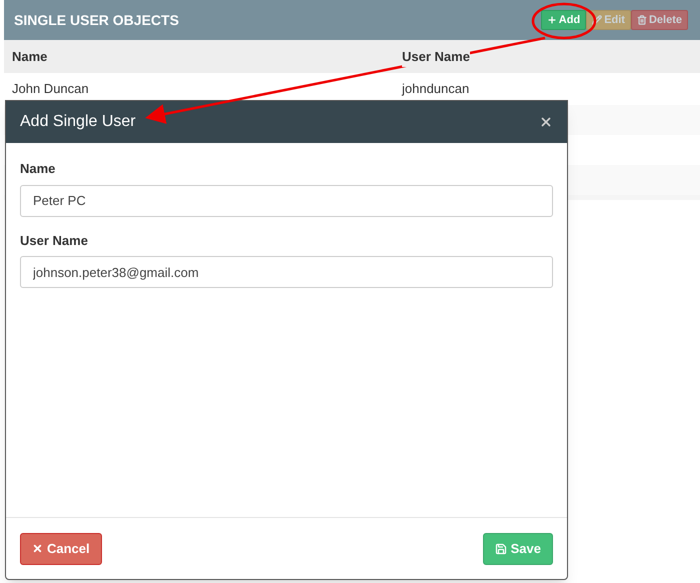 This screenshot has height=583, width=700. I want to click on plus-icon, so click(551, 20).